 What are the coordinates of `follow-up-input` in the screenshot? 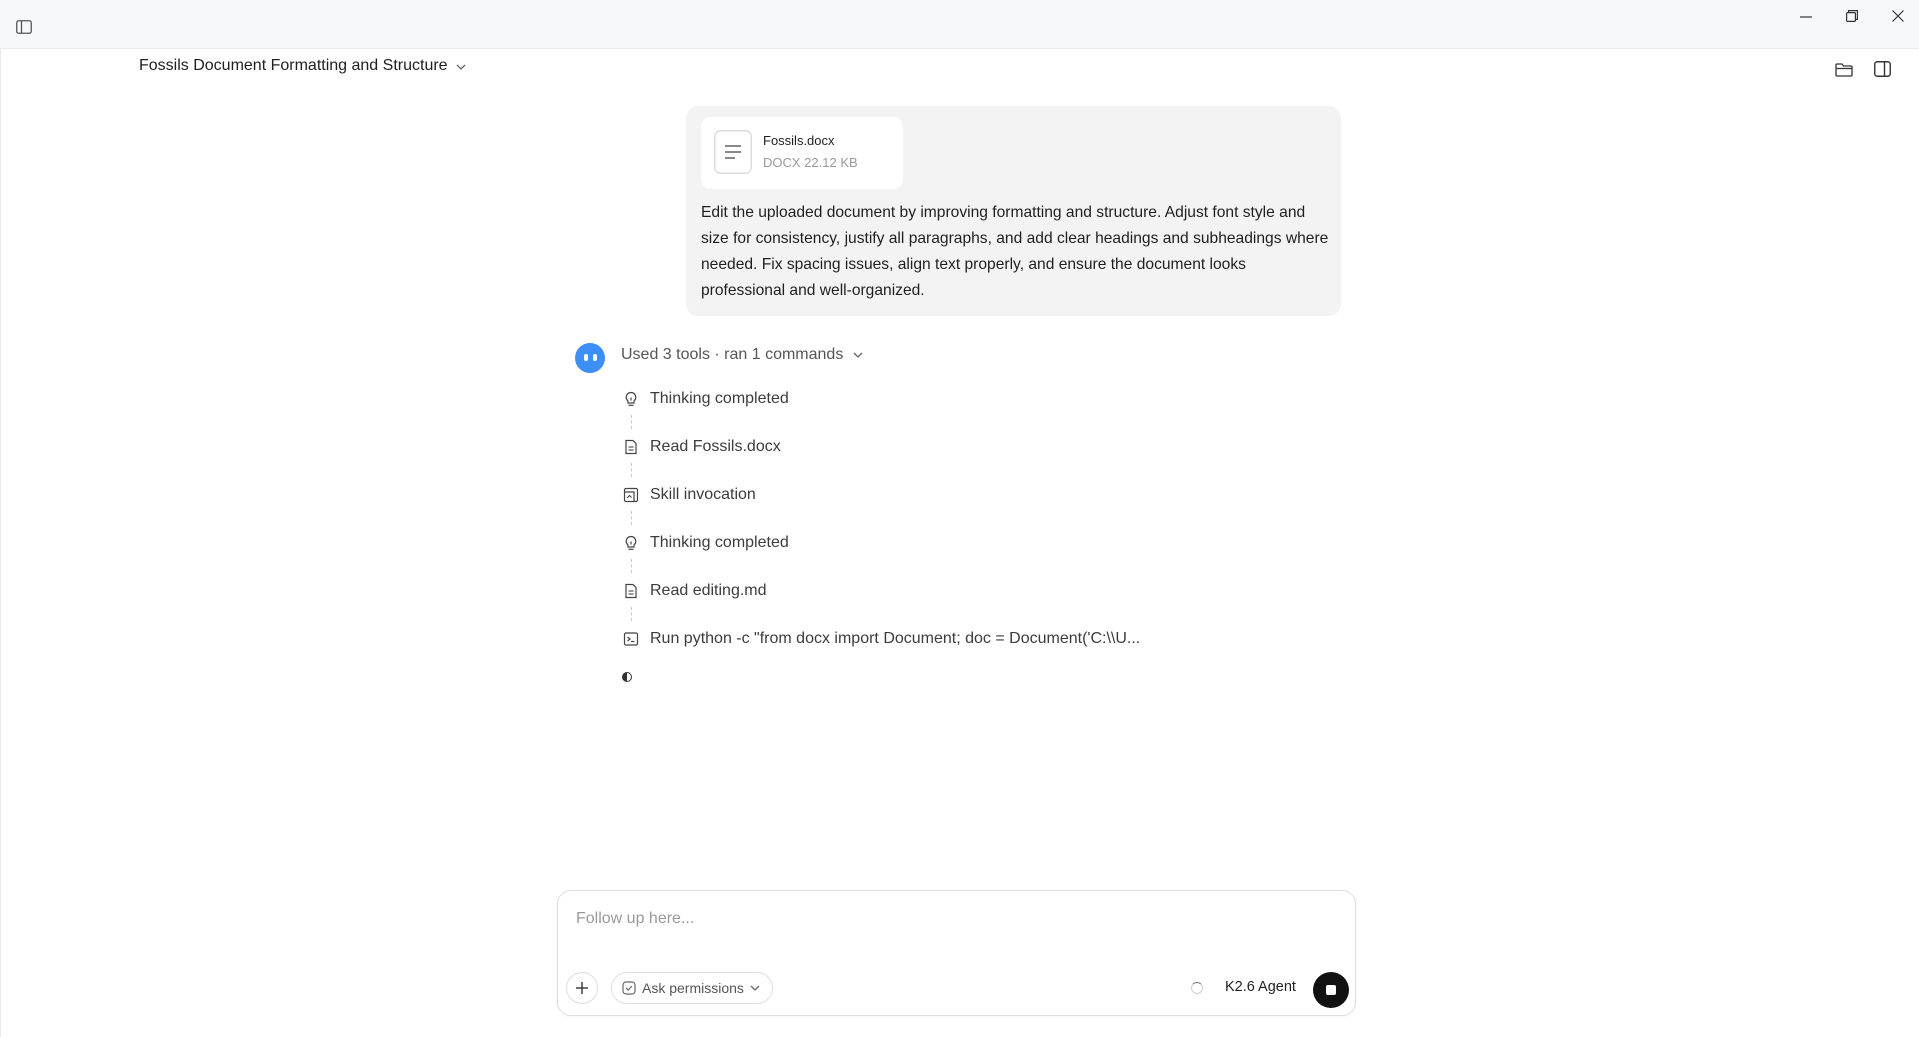 It's located at (956, 919).